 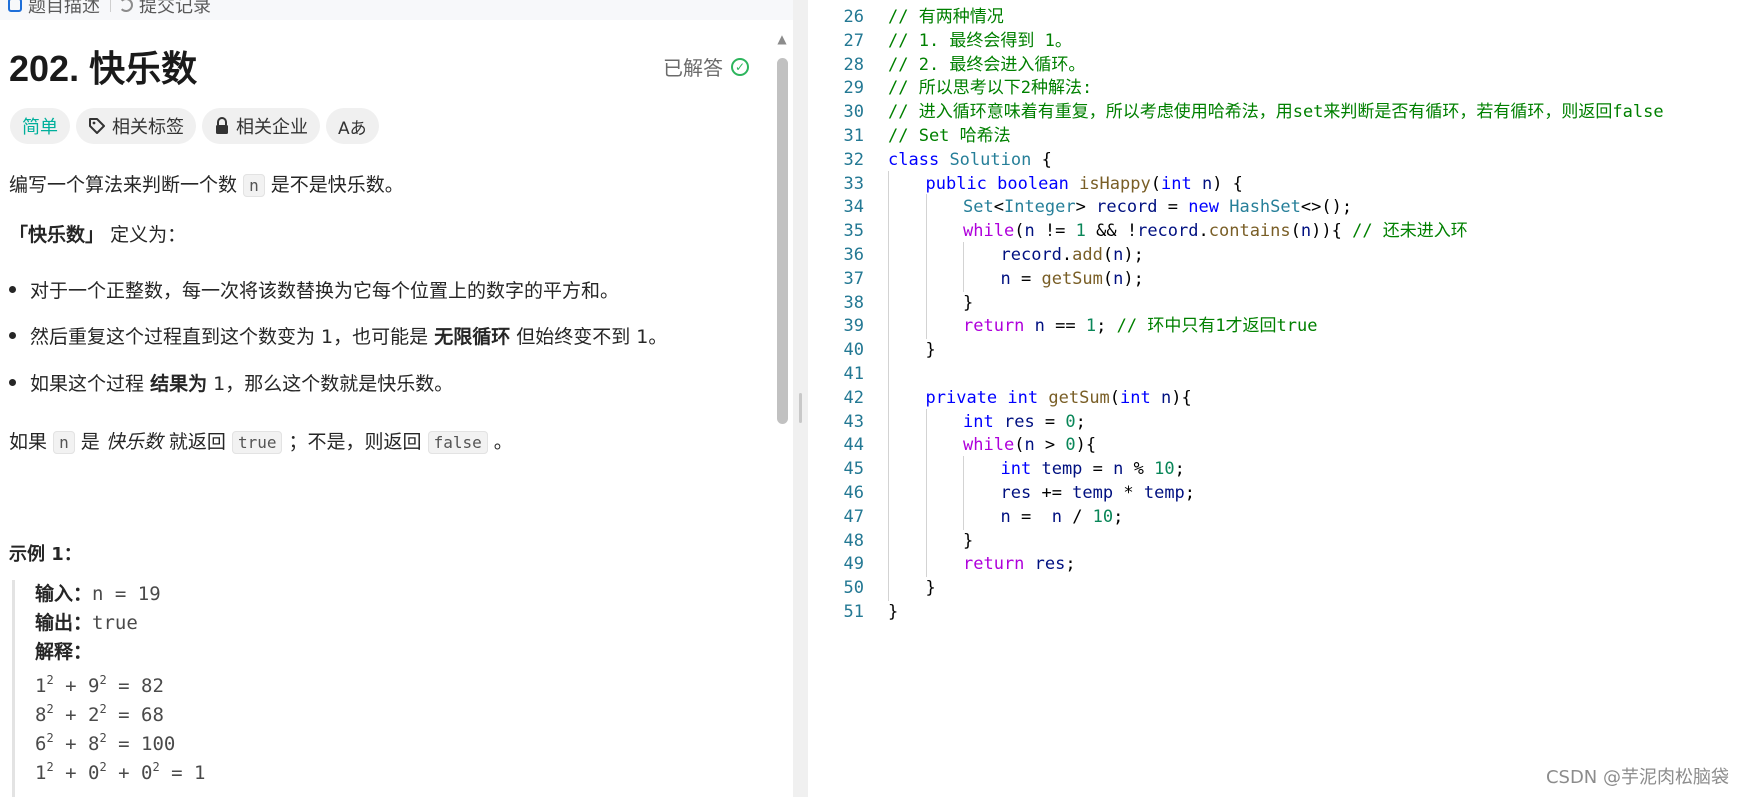 I want to click on code-token: ;, so click(x=1070, y=564).